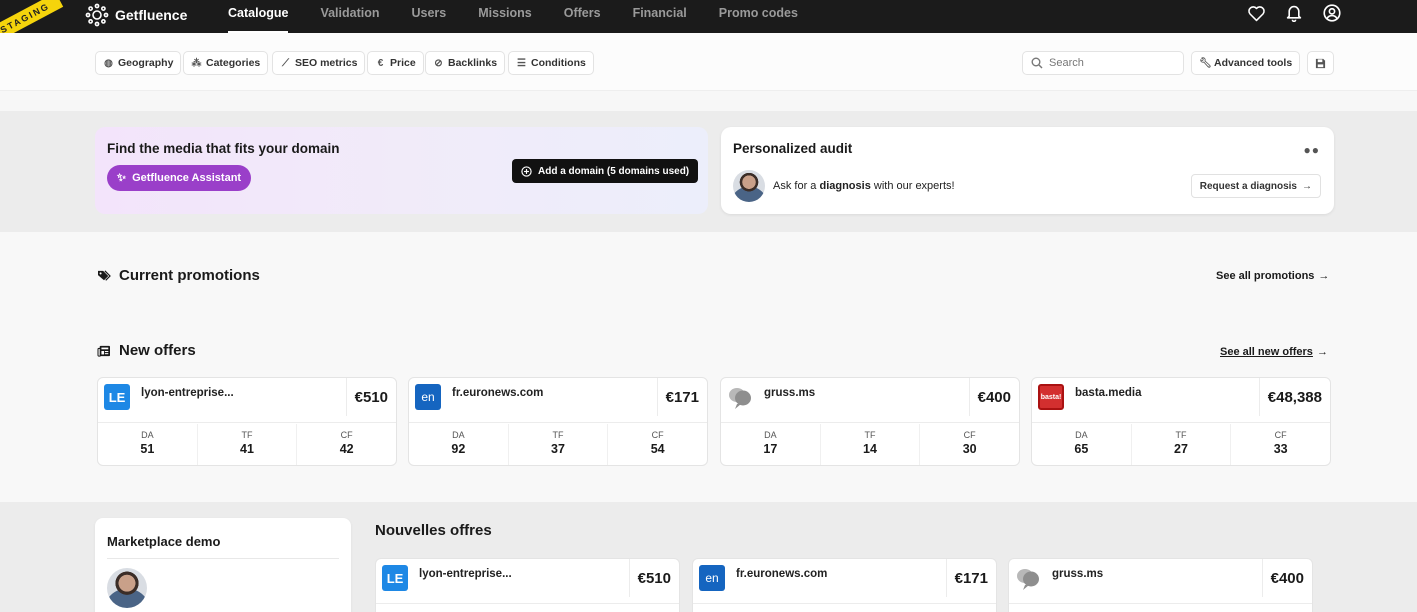 The width and height of the screenshot is (1417, 612). What do you see at coordinates (349, 16) in the screenshot?
I see `nav-validation: Validation` at bounding box center [349, 16].